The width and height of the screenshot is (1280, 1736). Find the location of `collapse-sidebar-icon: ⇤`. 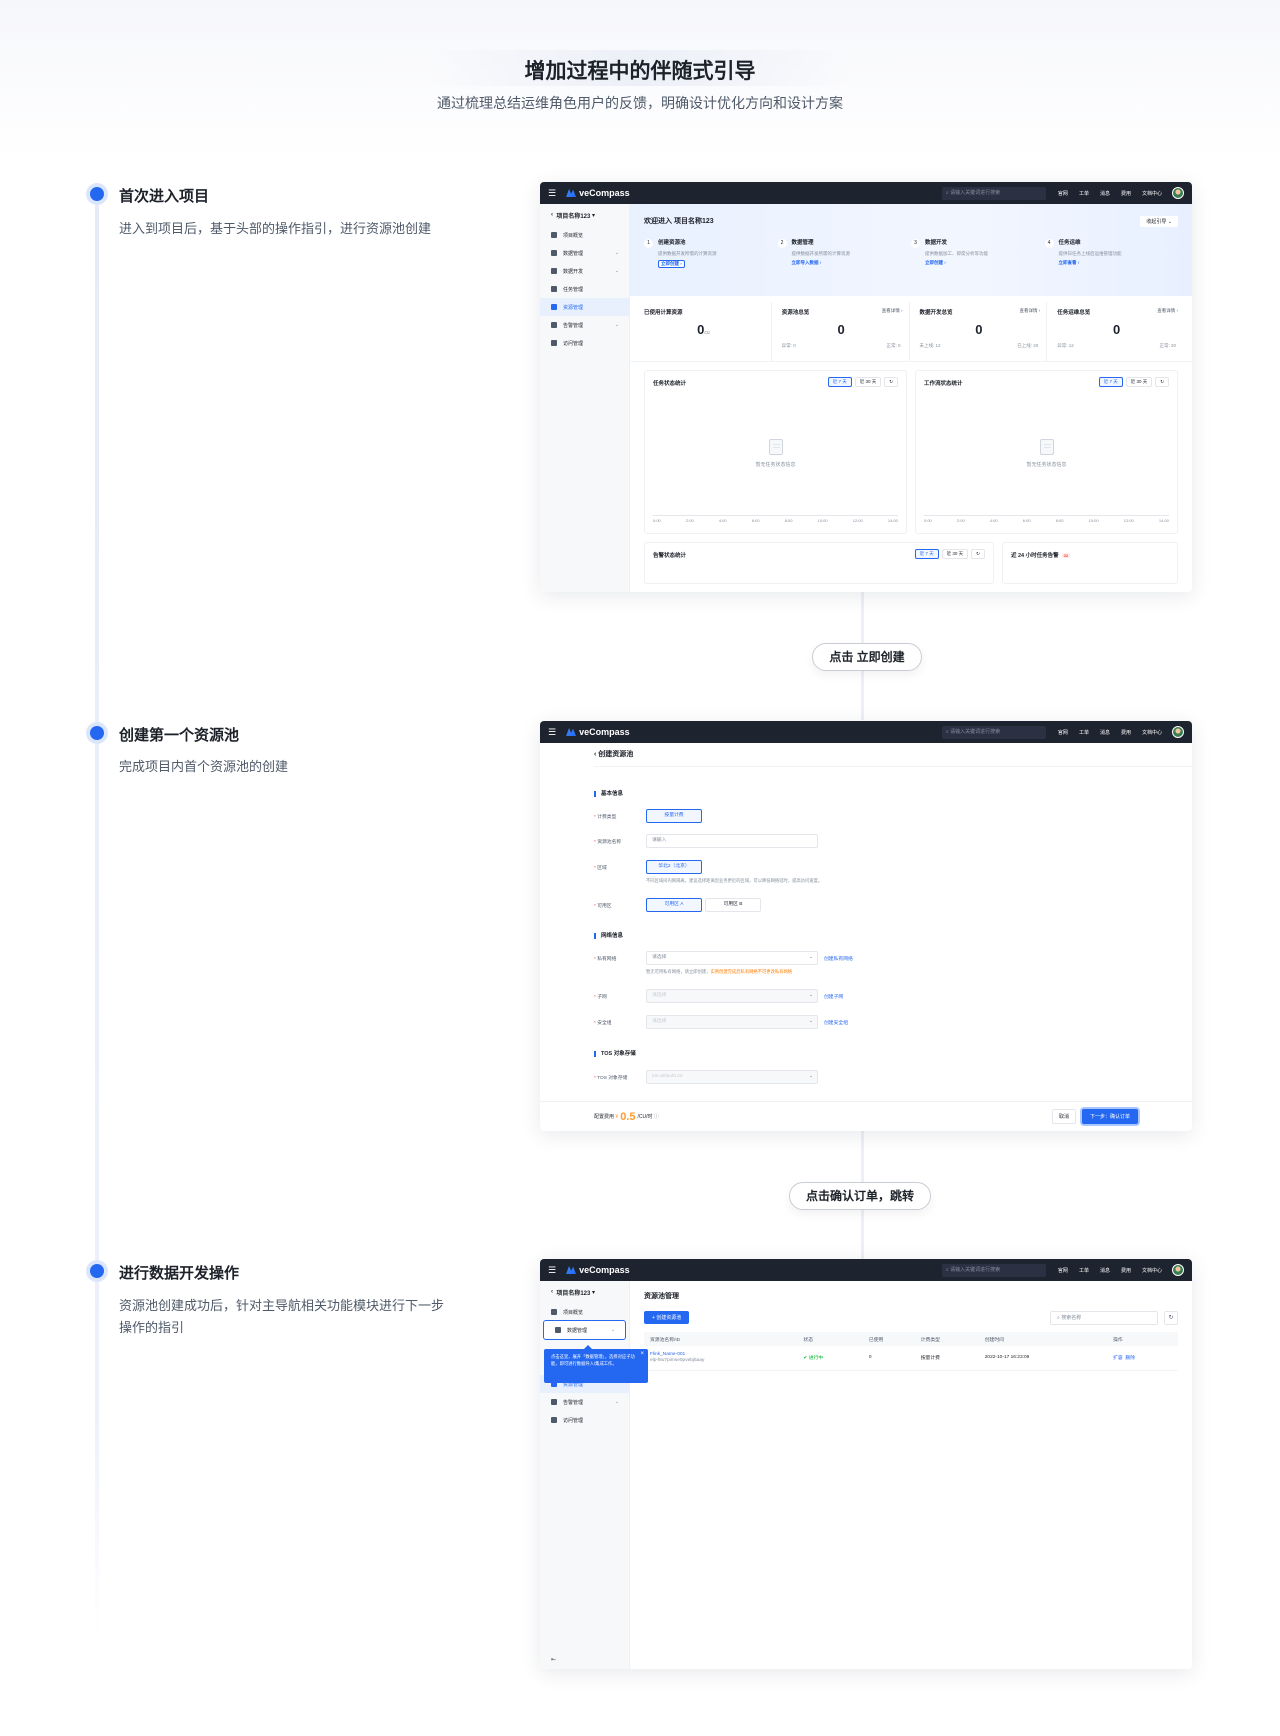

collapse-sidebar-icon: ⇤ is located at coordinates (553, 1659).